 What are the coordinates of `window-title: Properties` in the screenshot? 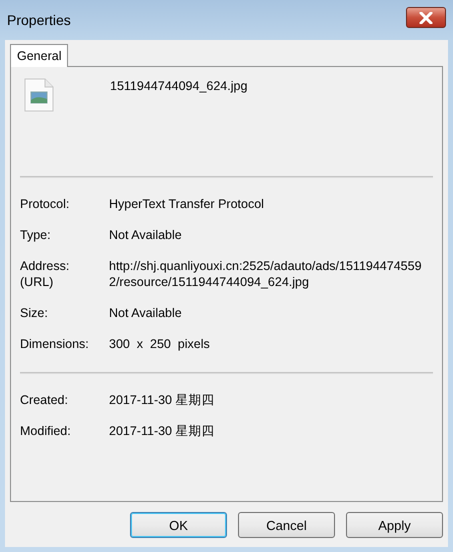 It's located at (39, 20).